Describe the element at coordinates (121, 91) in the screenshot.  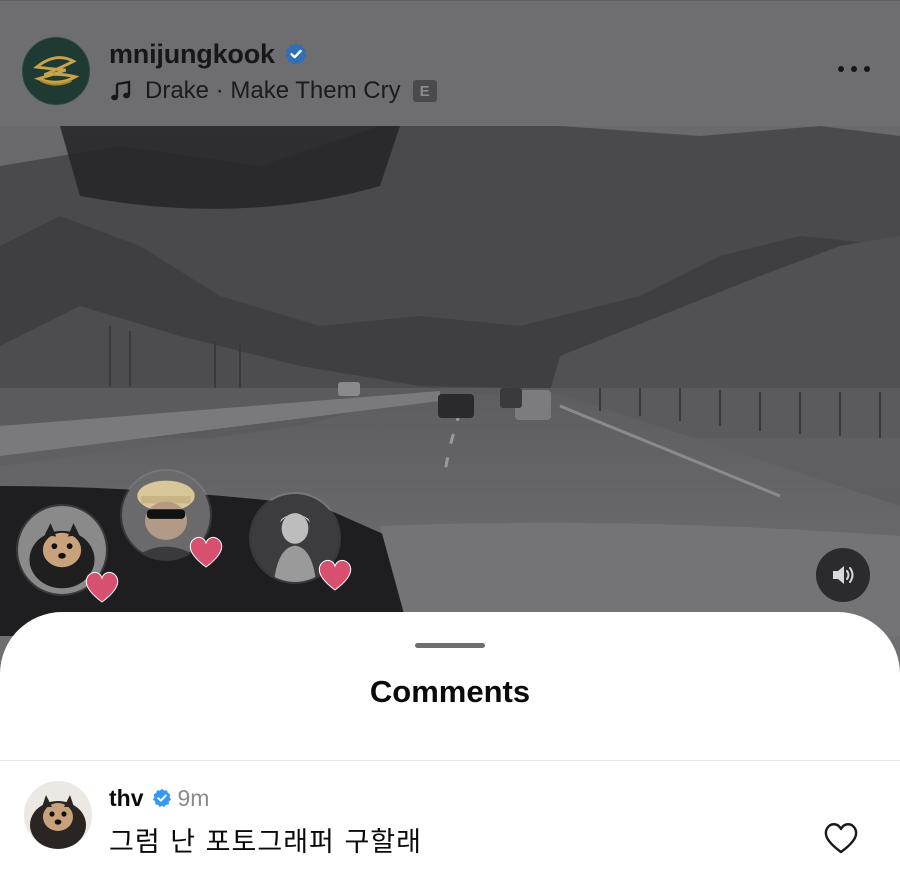
I see `music-note-icon` at that location.